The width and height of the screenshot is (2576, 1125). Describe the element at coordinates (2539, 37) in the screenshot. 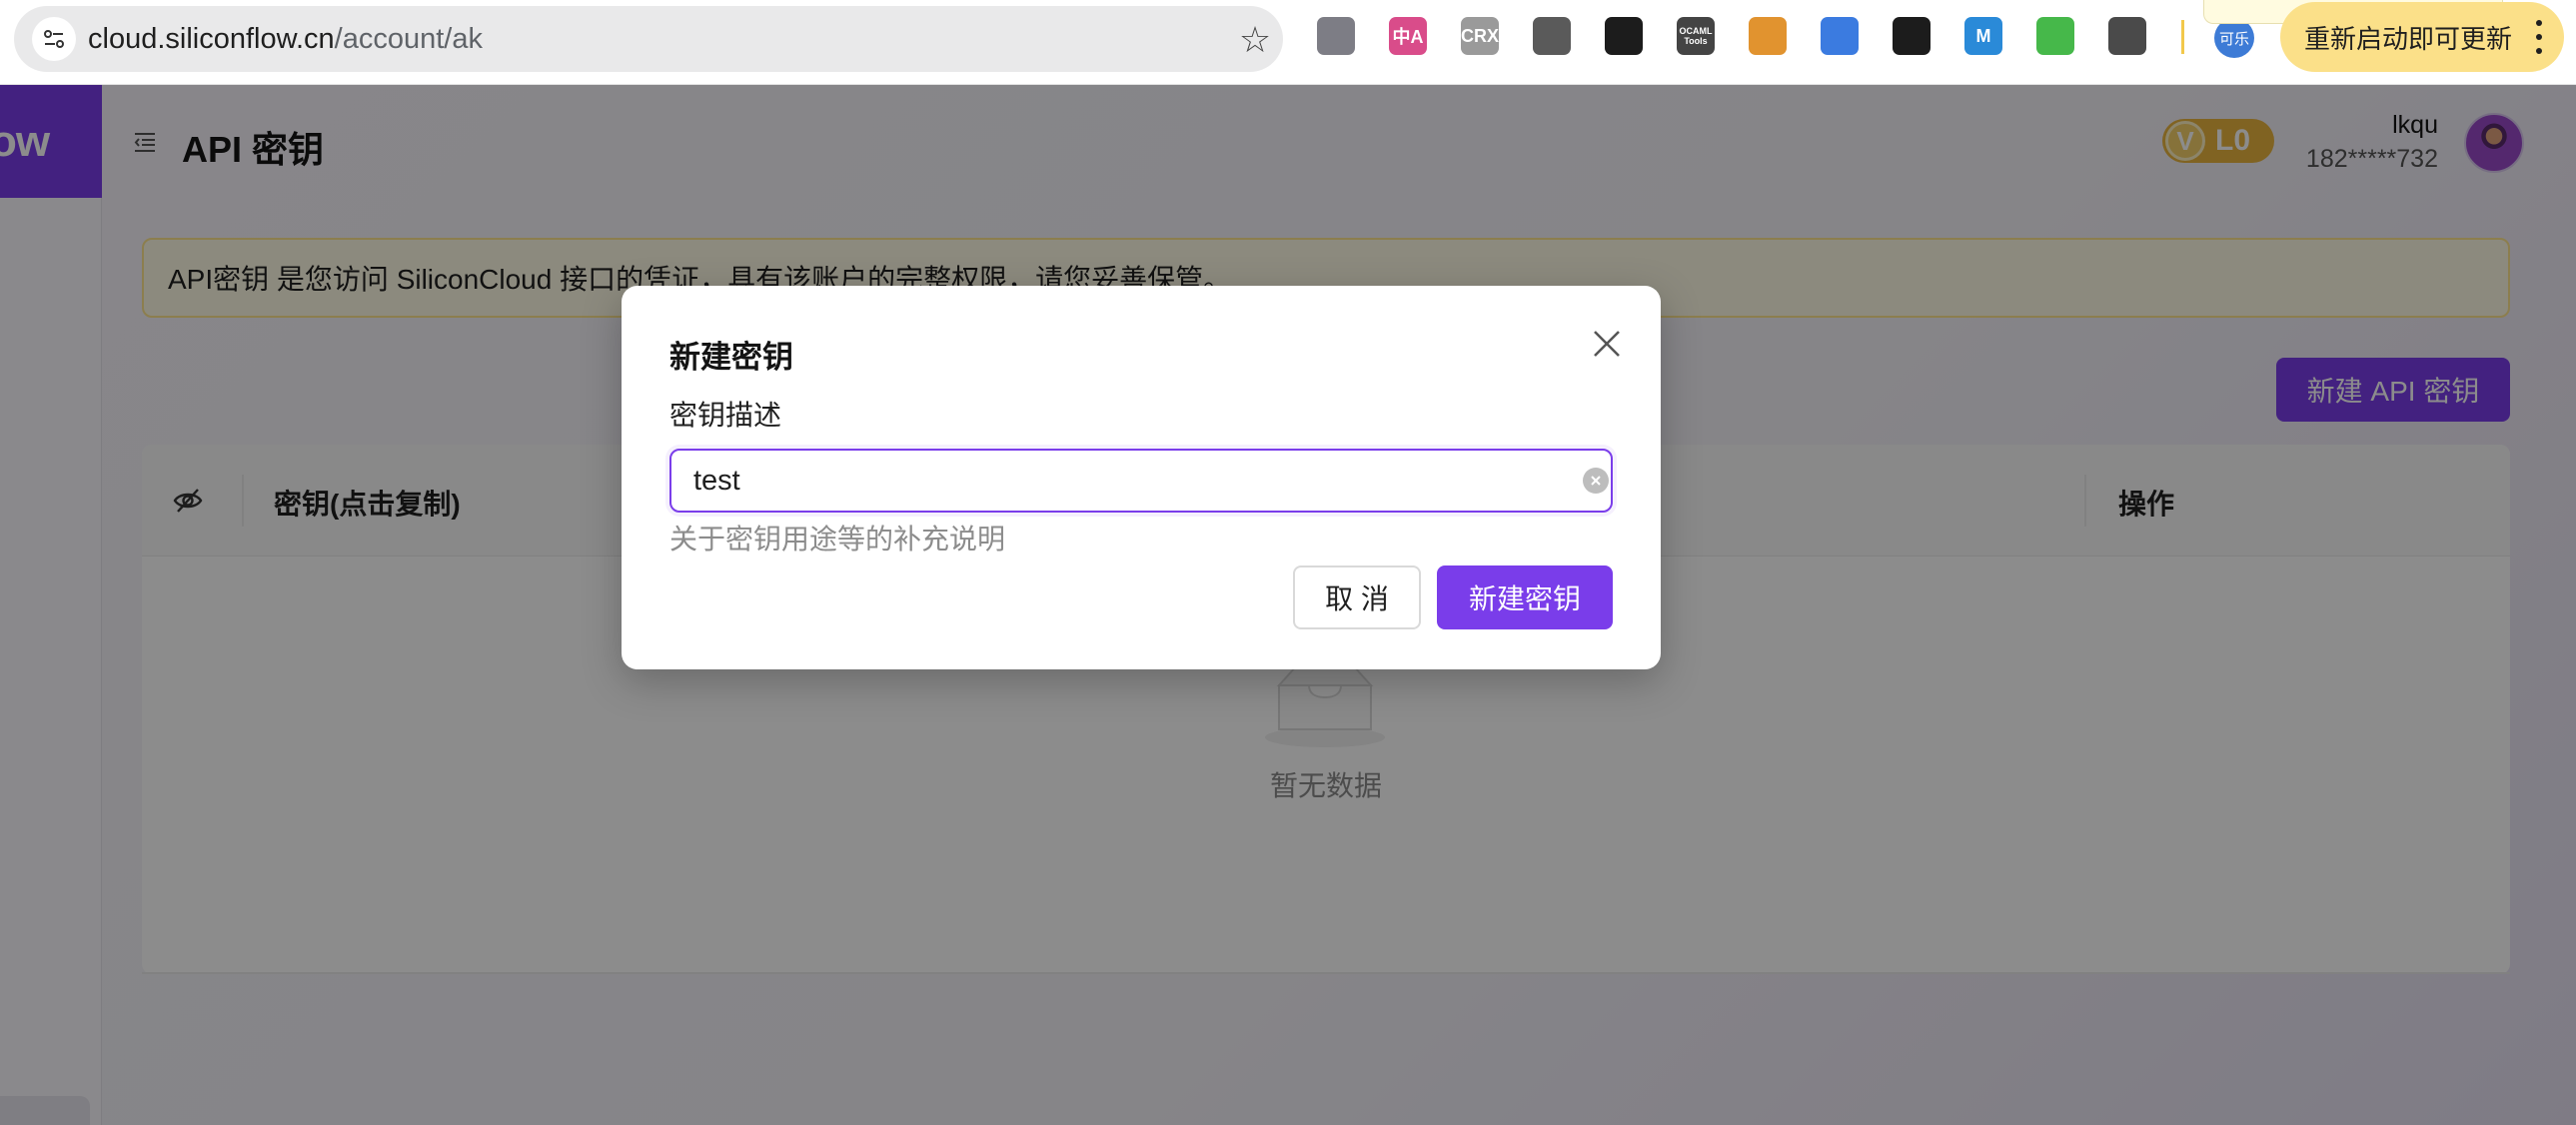

I see `browser-menu-icon` at that location.